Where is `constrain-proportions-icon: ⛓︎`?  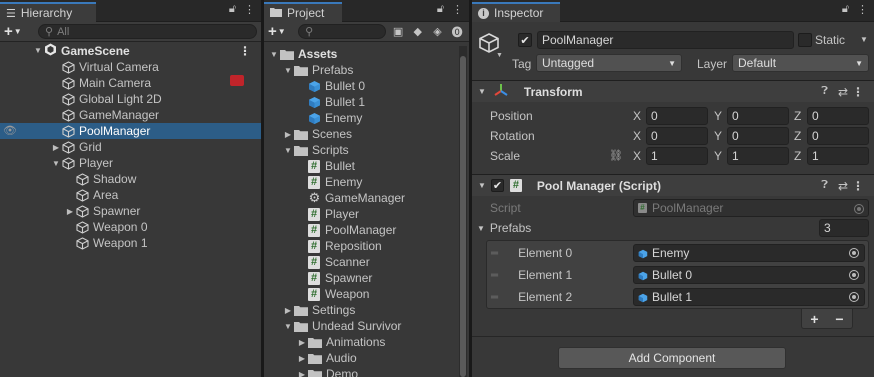 constrain-proportions-icon: ⛓︎ is located at coordinates (616, 155).